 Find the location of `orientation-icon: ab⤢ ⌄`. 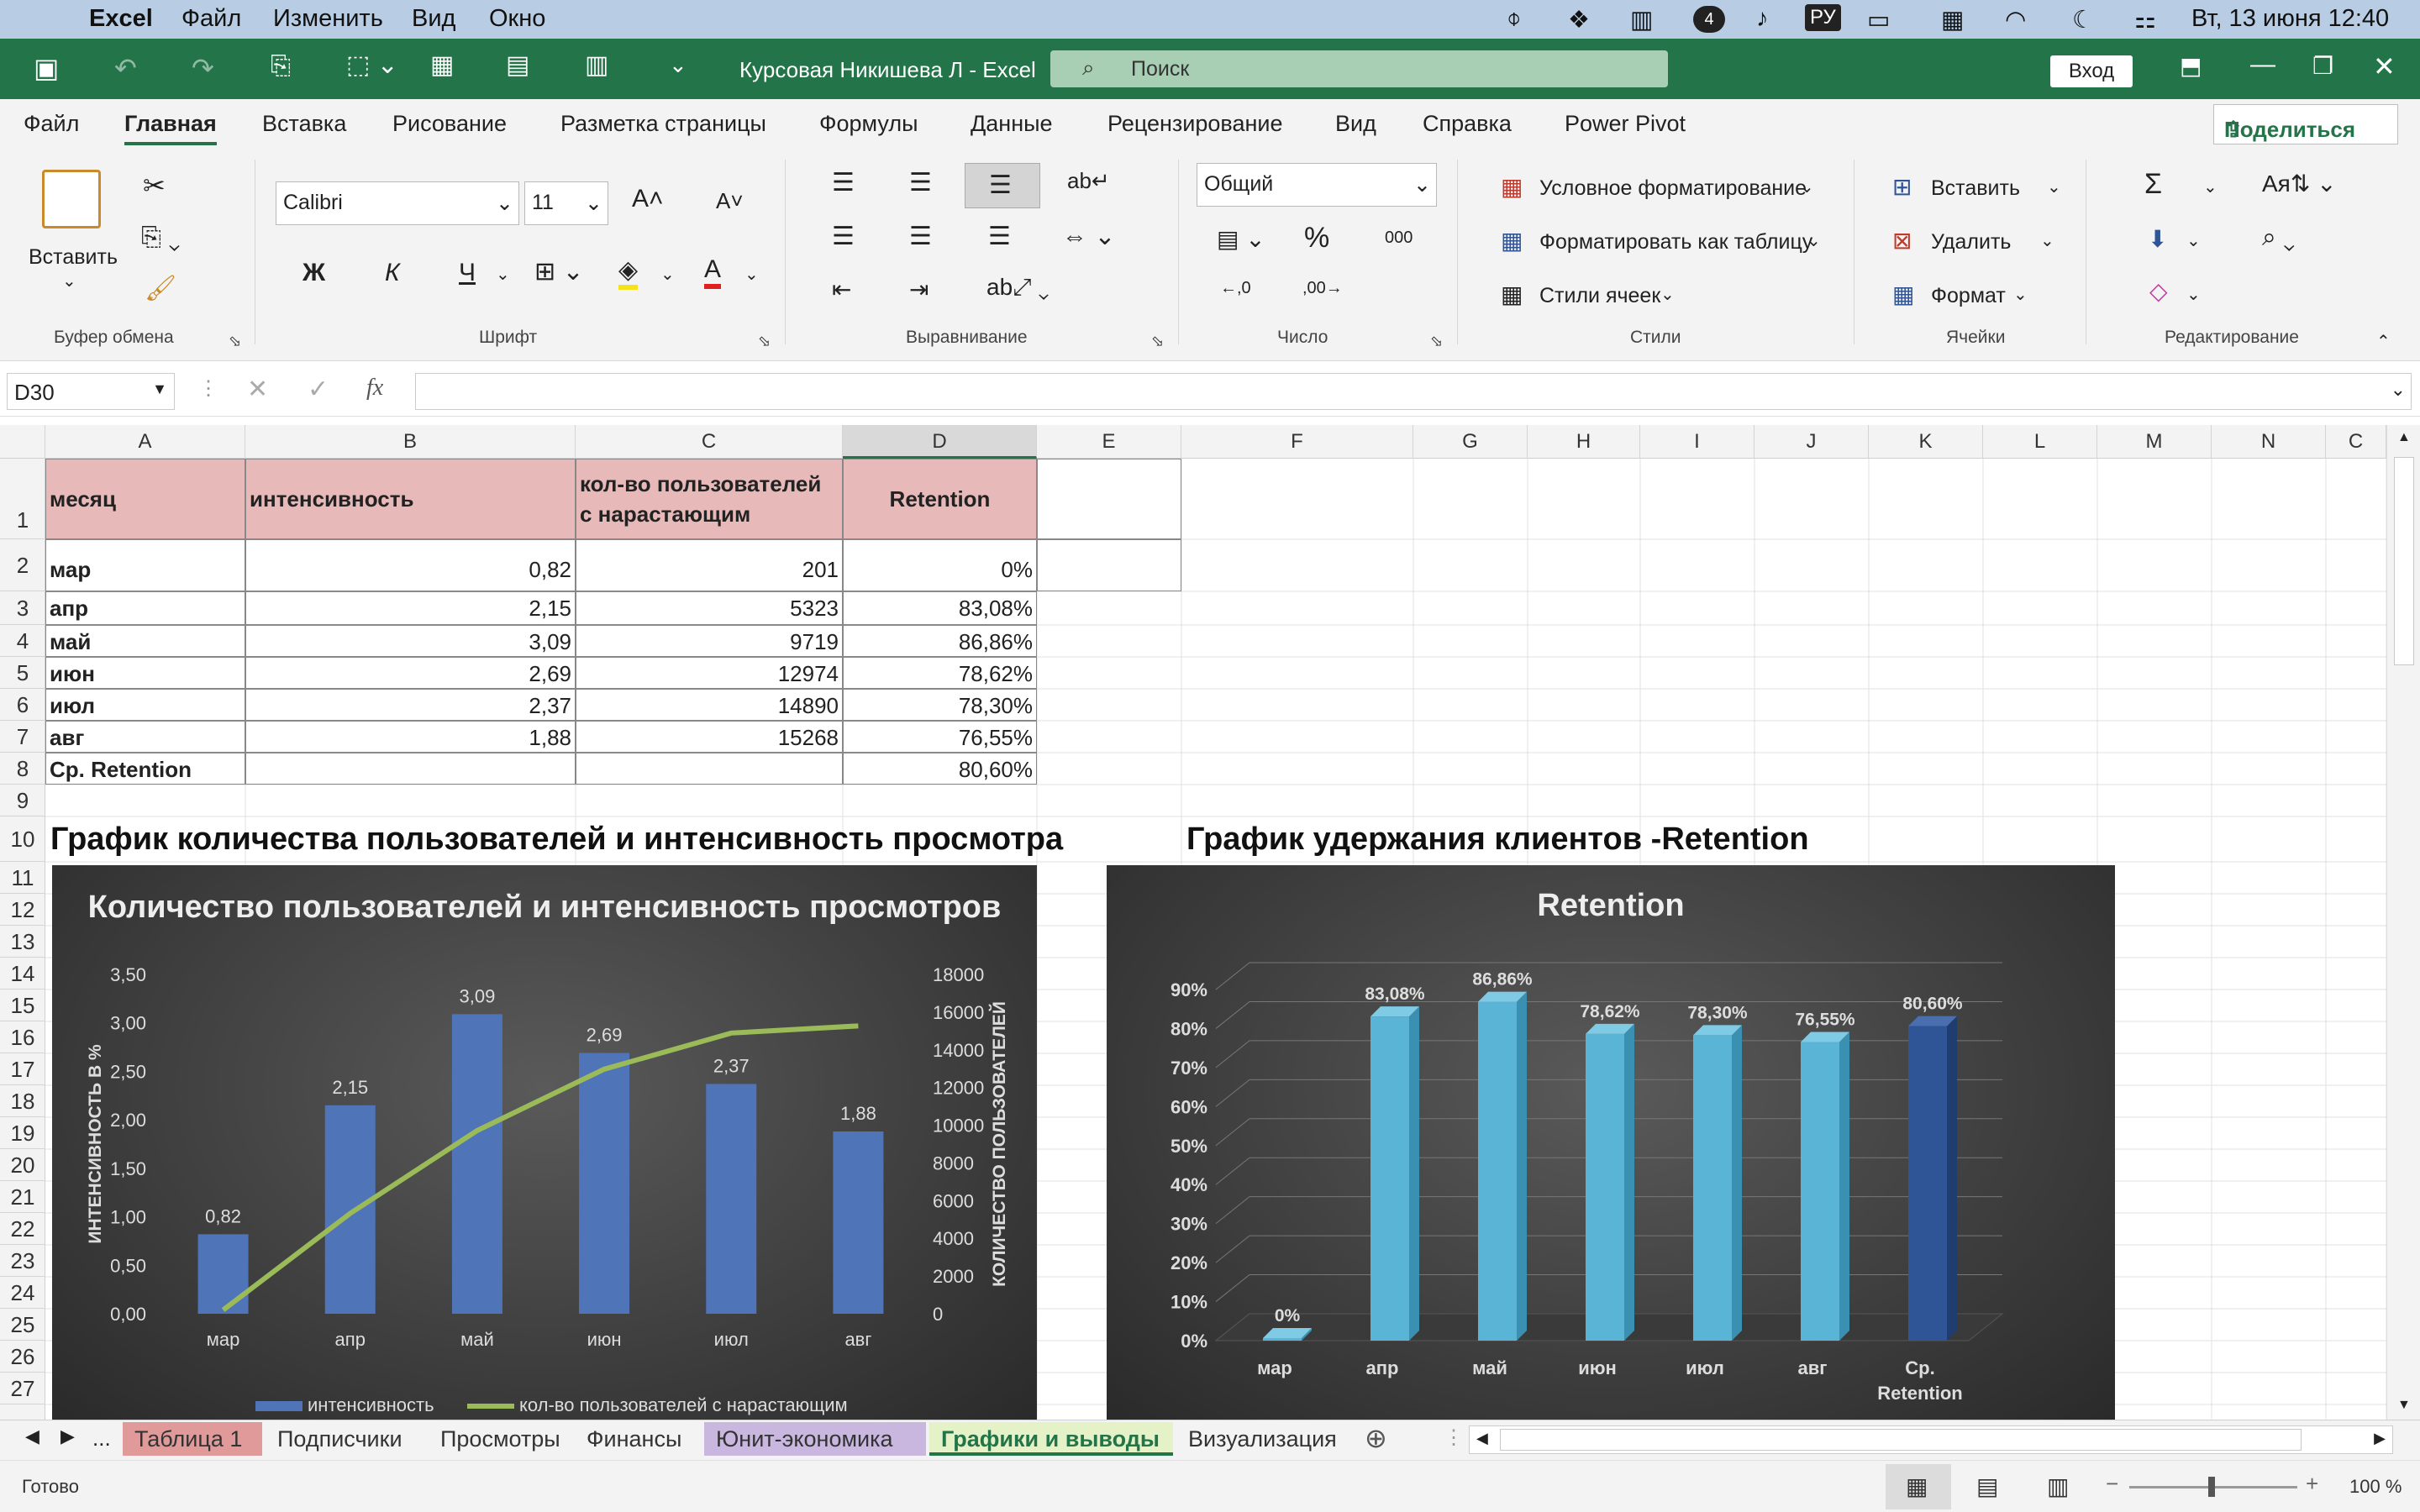

orientation-icon: ab⤢ ⌄ is located at coordinates (1018, 288).